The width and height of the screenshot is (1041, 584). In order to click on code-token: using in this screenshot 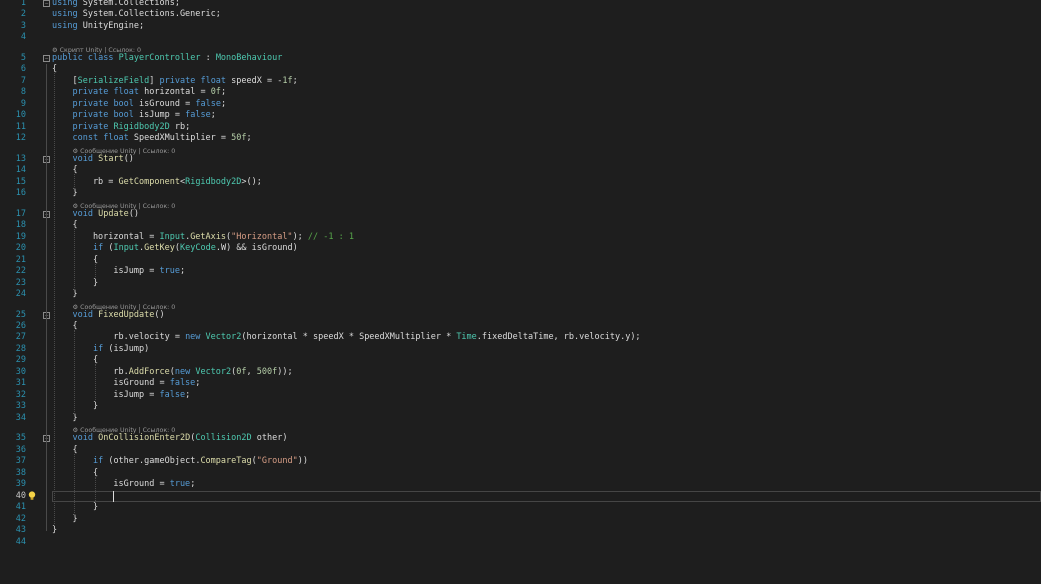, I will do `click(65, 14)`.